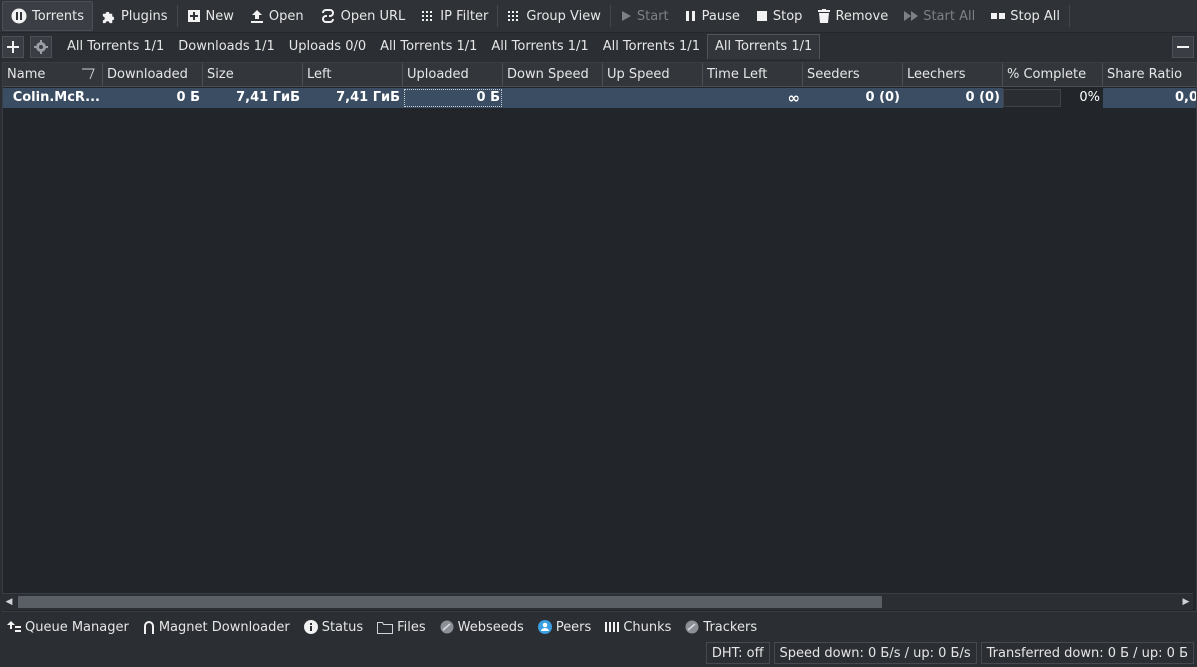  Describe the element at coordinates (253, 75) in the screenshot. I see `column-header-size: Size` at that location.